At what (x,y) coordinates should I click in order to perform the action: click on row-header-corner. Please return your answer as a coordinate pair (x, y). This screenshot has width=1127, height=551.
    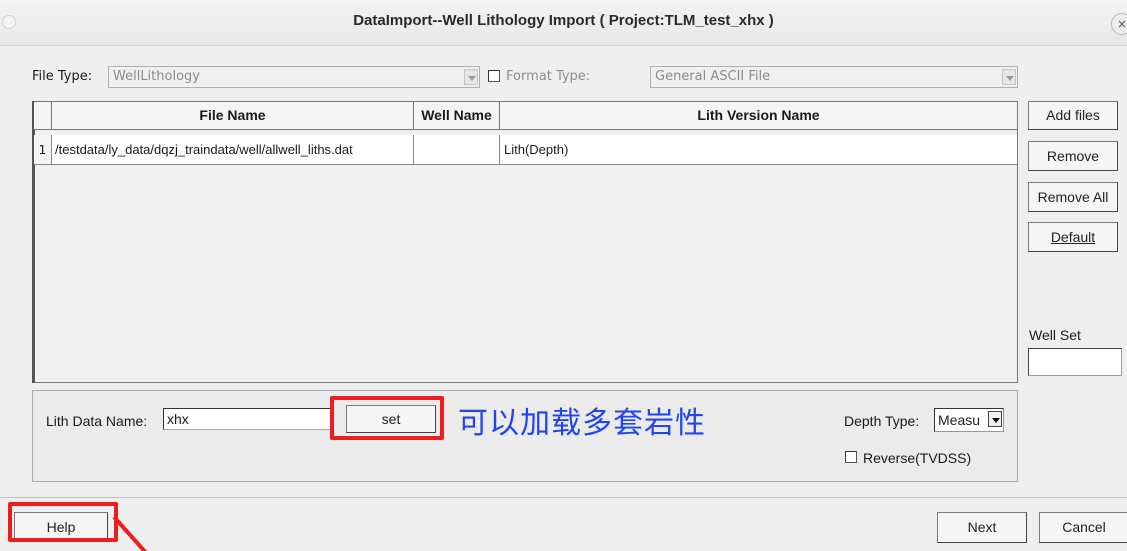
    Looking at the image, I should click on (43, 116).